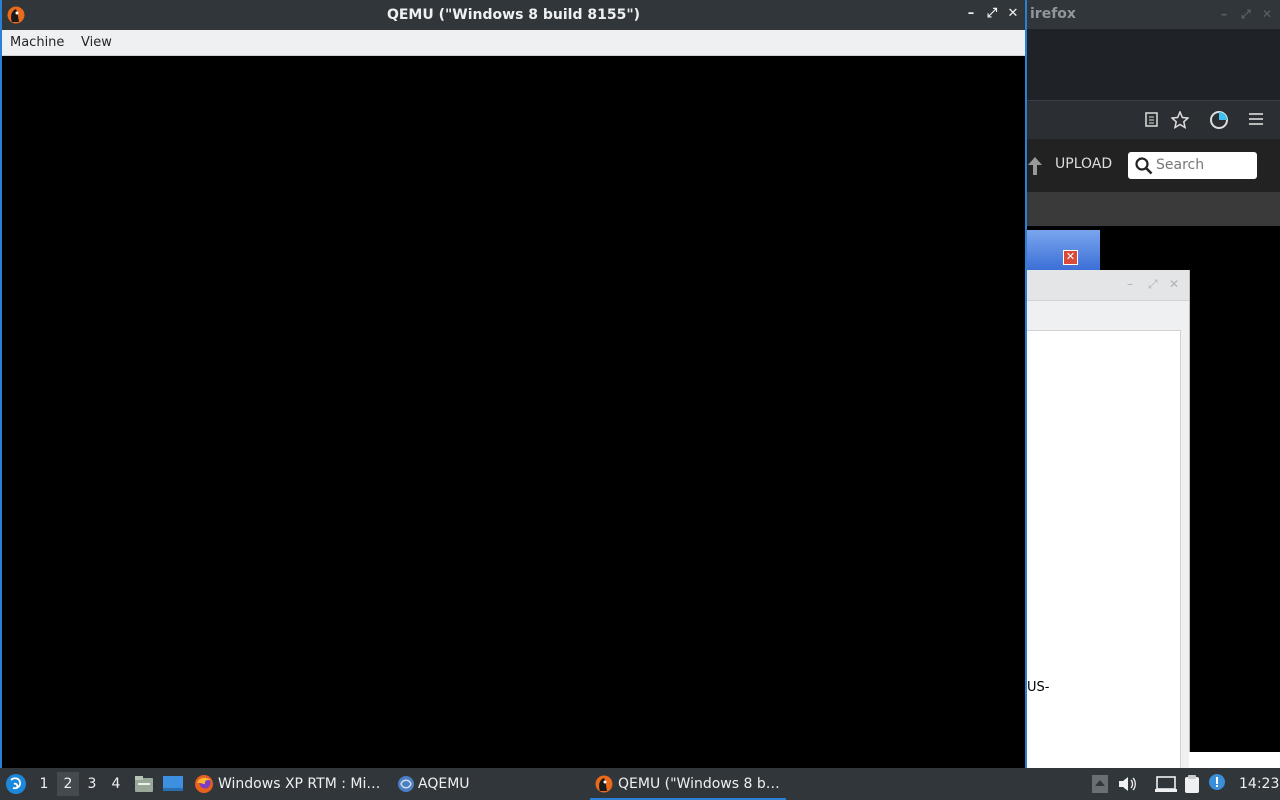 The width and height of the screenshot is (1280, 800). Describe the element at coordinates (68, 784) in the screenshot. I see `desktop-2: 2` at that location.